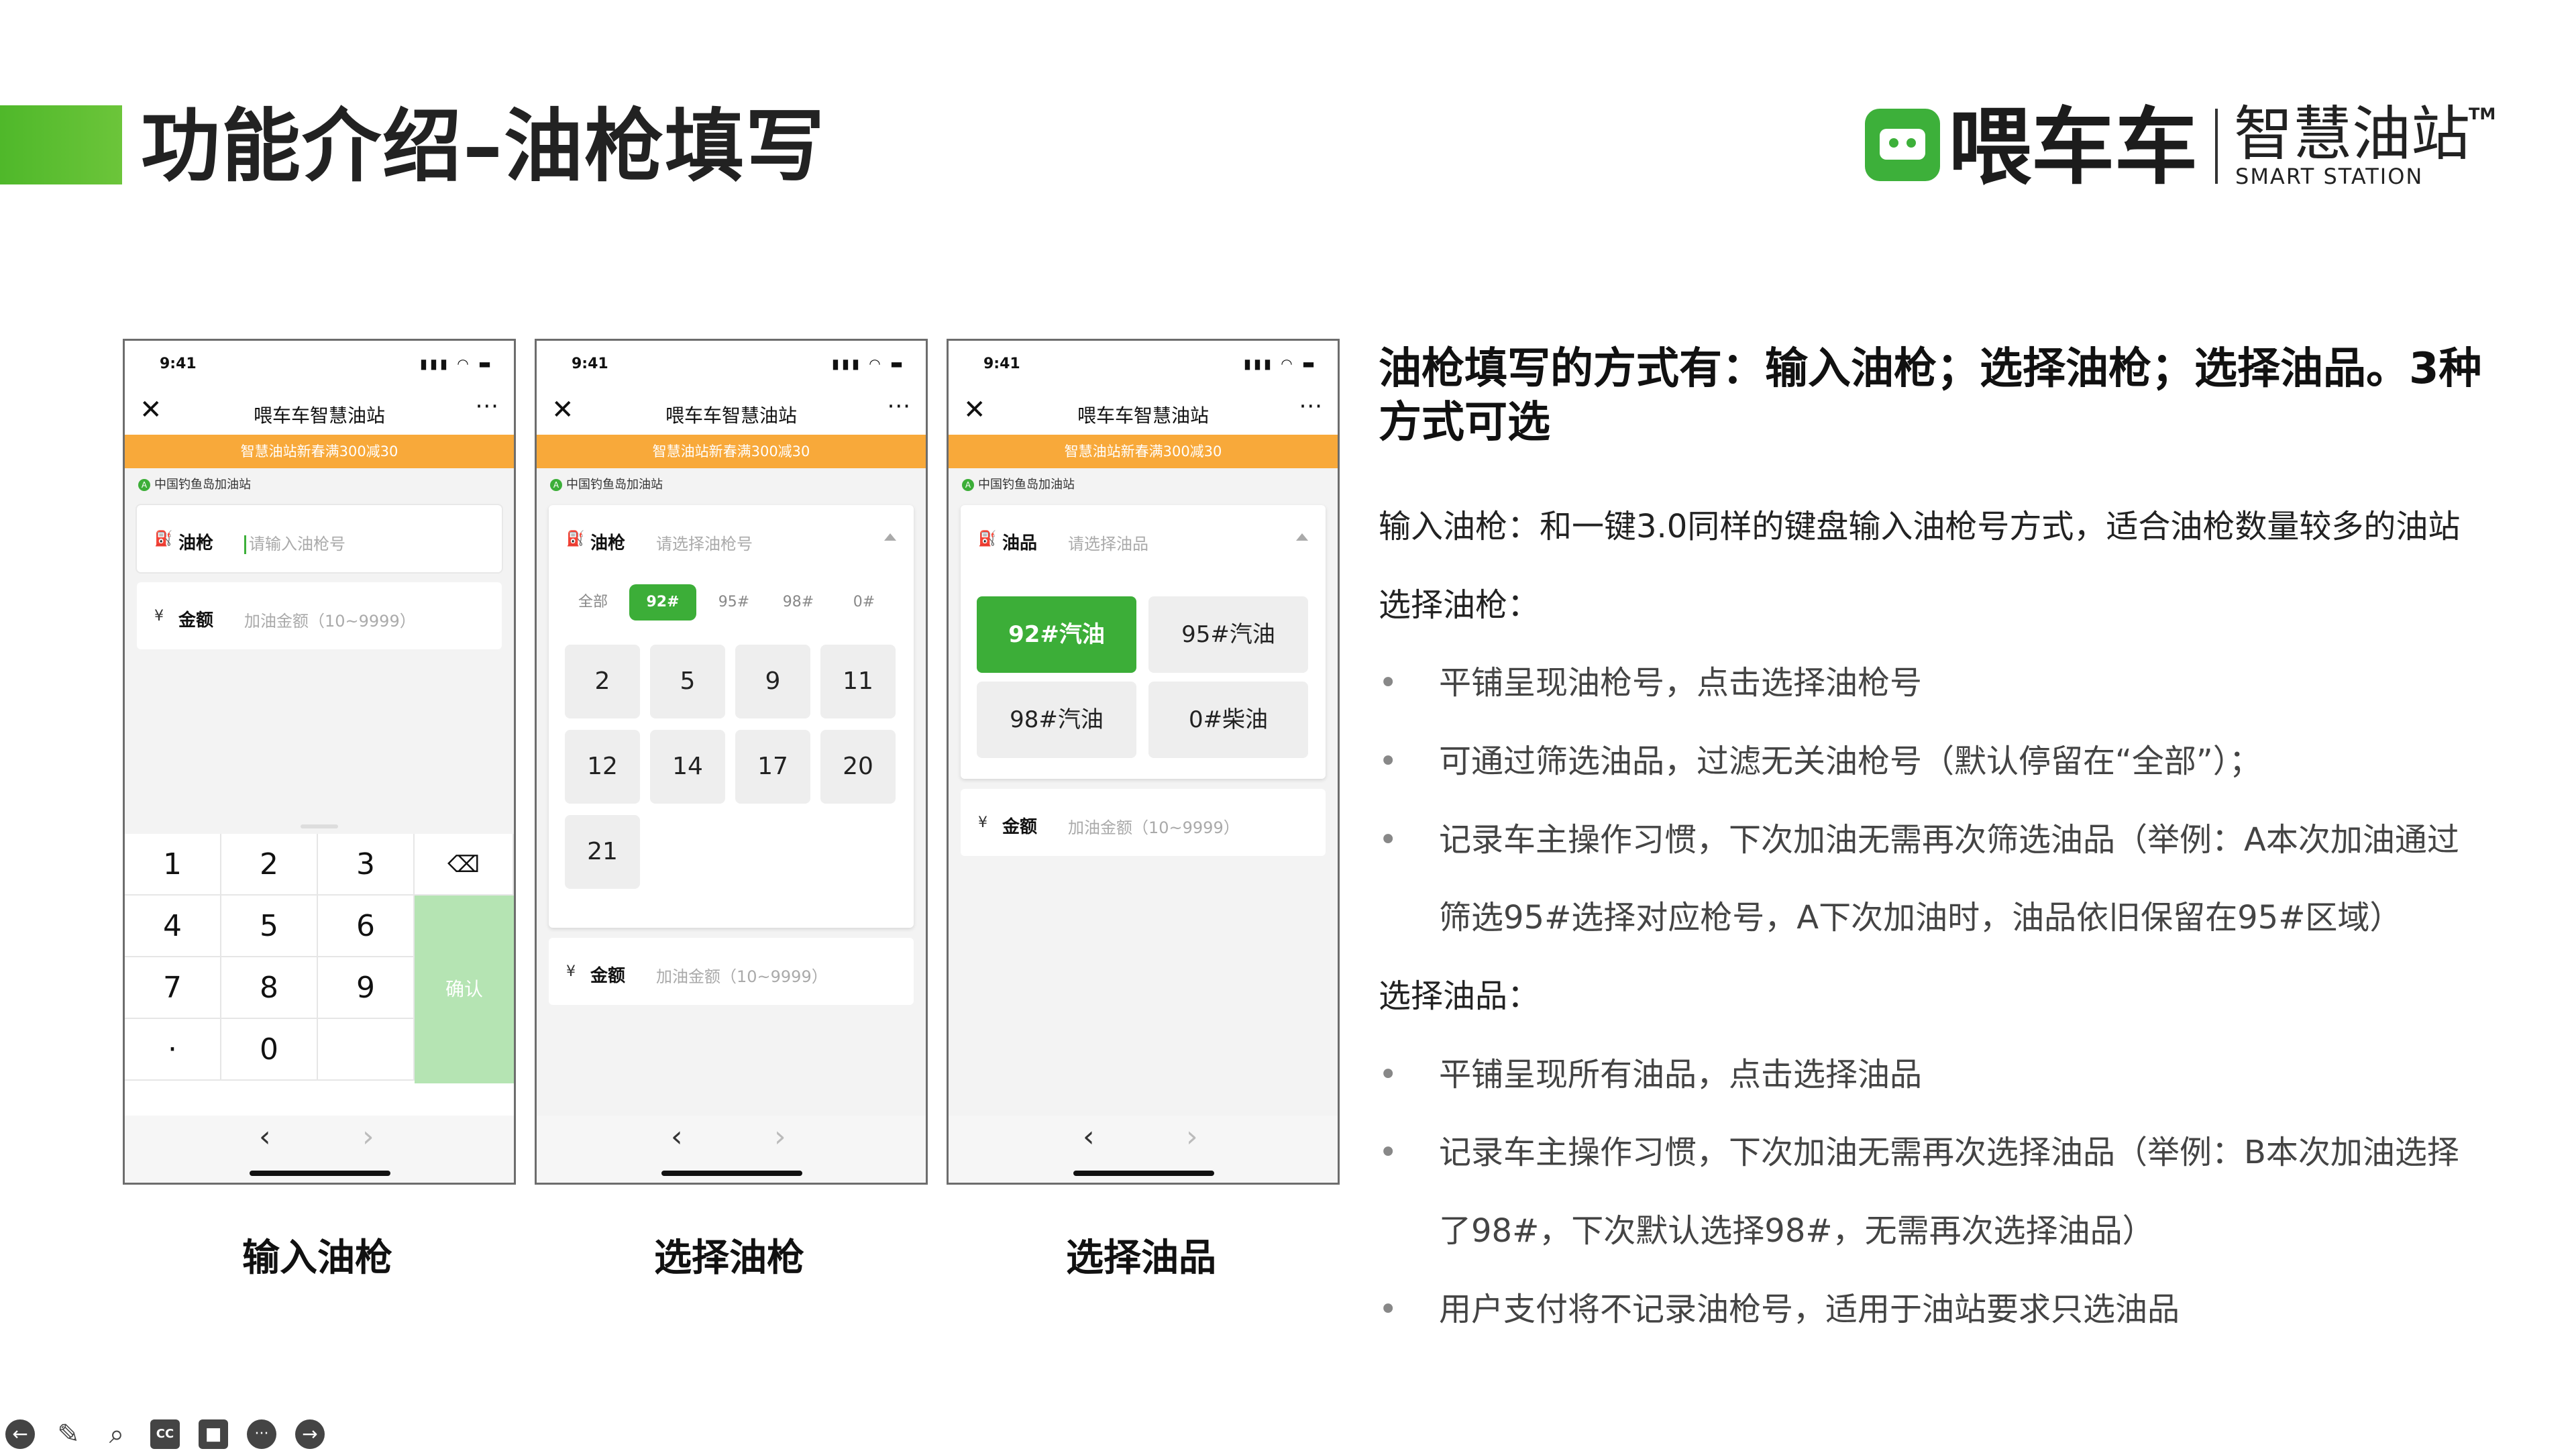 The image size is (2576, 1453). Describe the element at coordinates (1920, 526) in the screenshot. I see `input-gun-description: 输入油枪：和一键3.0同样的键盘输入油枪号方式，适合油枪数量较多的油站` at that location.